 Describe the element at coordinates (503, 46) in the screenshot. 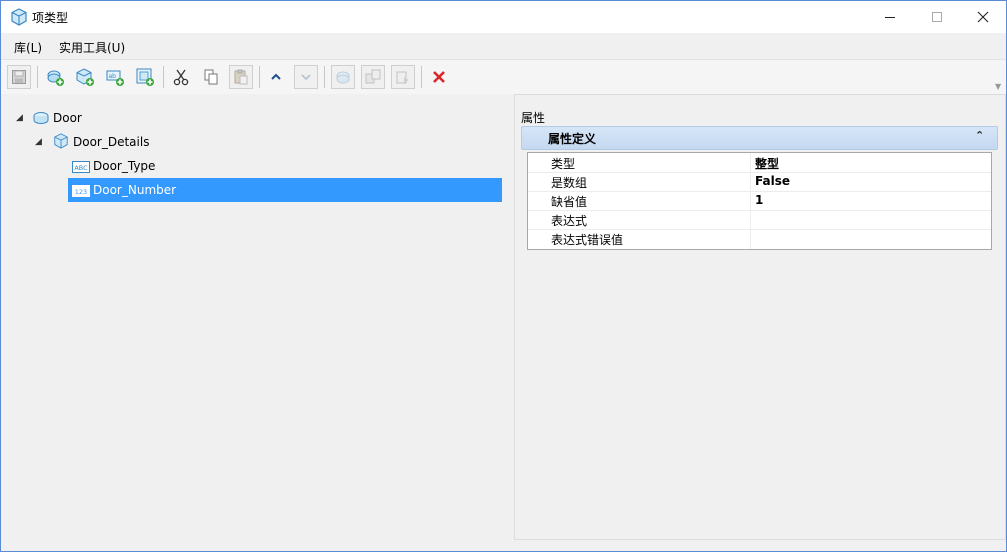

I see `menu-bar: 库(L) 实用工具(U)` at that location.